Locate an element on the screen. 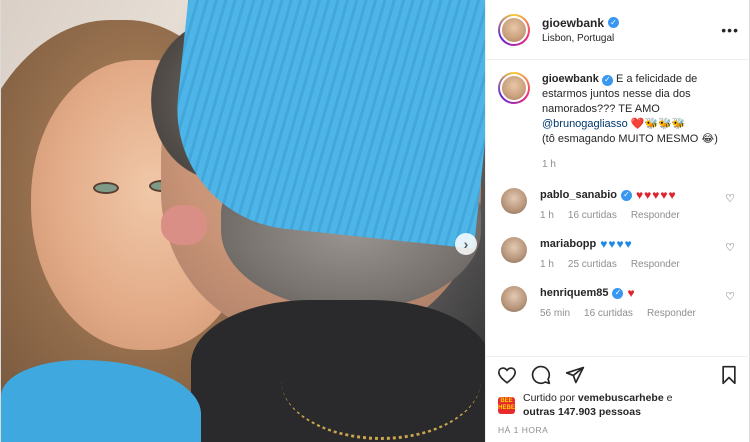 Image resolution: width=750 pixels, height=442 pixels. caption-avatar is located at coordinates (514, 88).